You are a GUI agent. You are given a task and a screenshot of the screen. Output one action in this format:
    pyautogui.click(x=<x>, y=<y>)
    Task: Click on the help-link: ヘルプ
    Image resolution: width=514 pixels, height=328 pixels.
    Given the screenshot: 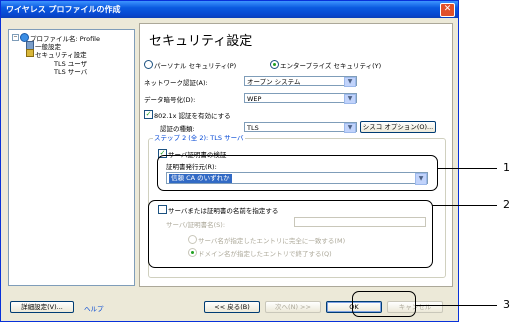 What is the action you would take?
    pyautogui.click(x=94, y=308)
    